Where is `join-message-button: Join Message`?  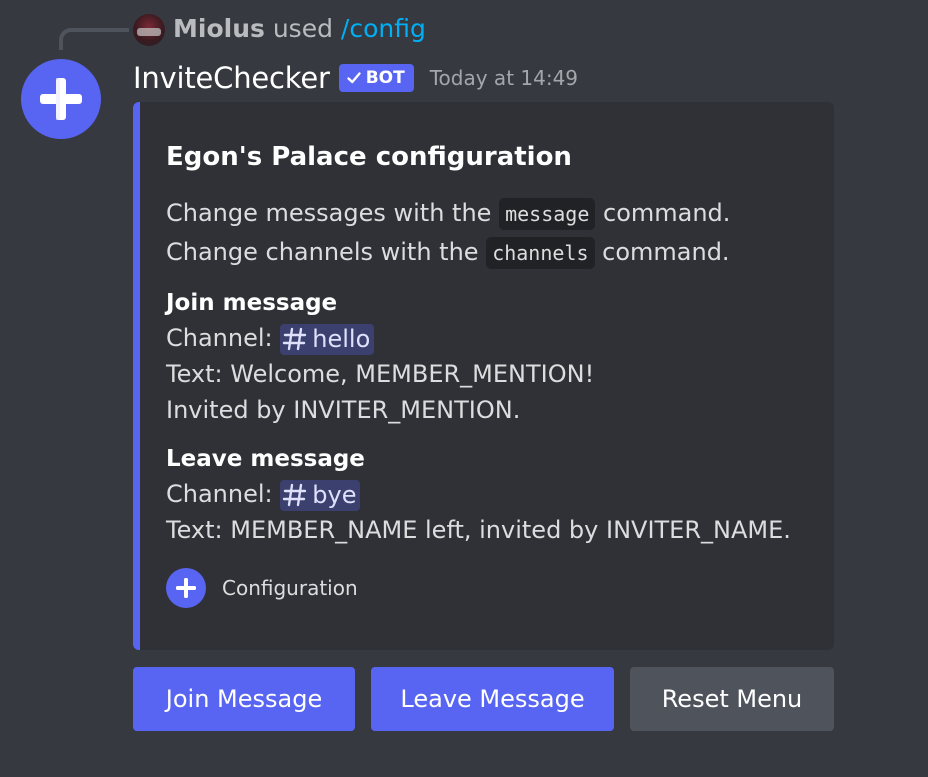 join-message-button: Join Message is located at coordinates (244, 699).